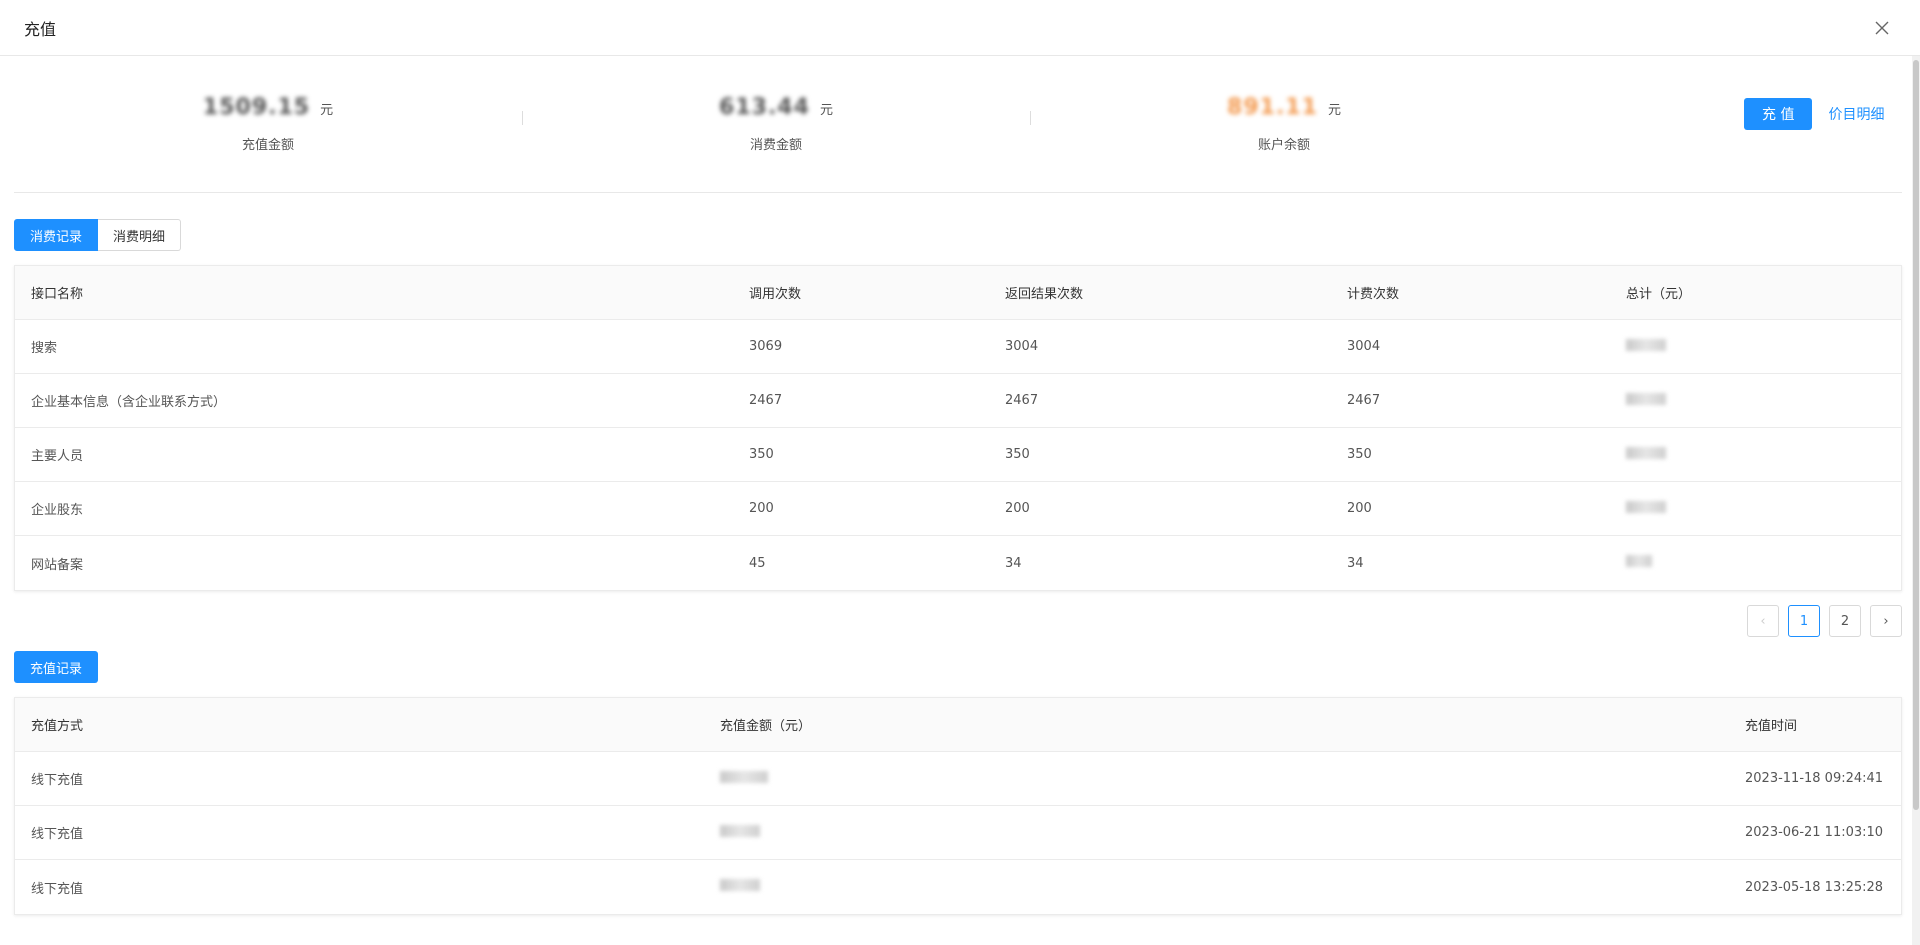  Describe the element at coordinates (129, 402) in the screenshot. I see `cell-api-name: 企业基本信息（含企业联系方式）` at that location.